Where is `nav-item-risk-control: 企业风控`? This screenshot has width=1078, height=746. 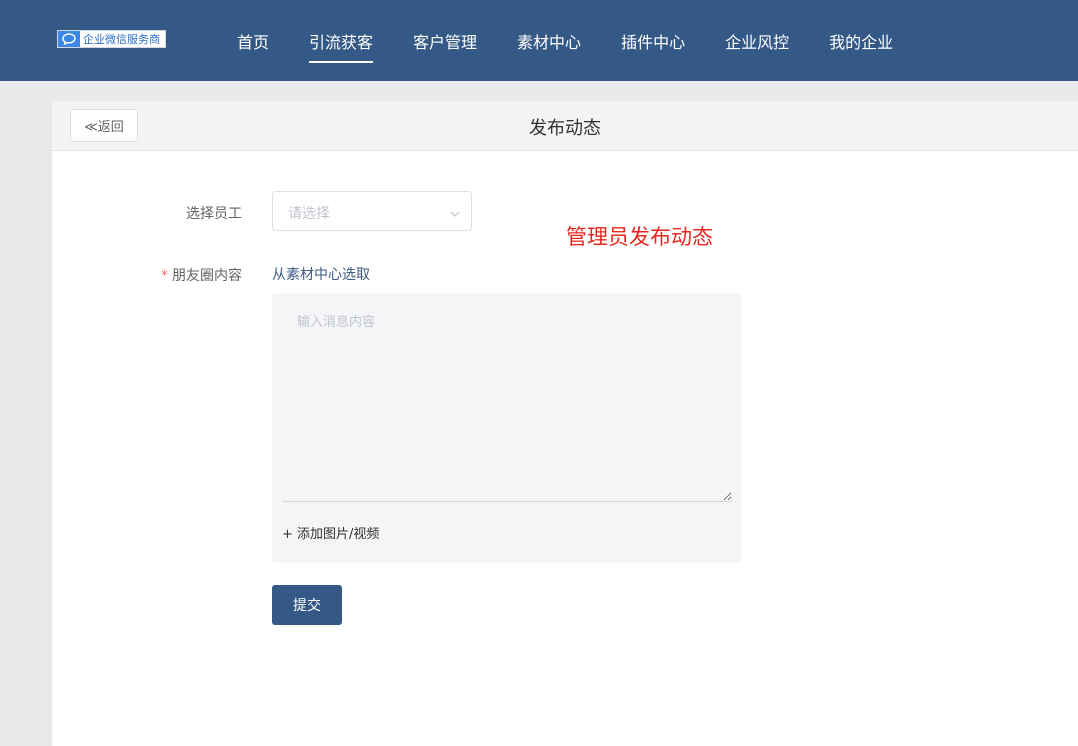 nav-item-risk-control: 企业风控 is located at coordinates (757, 40).